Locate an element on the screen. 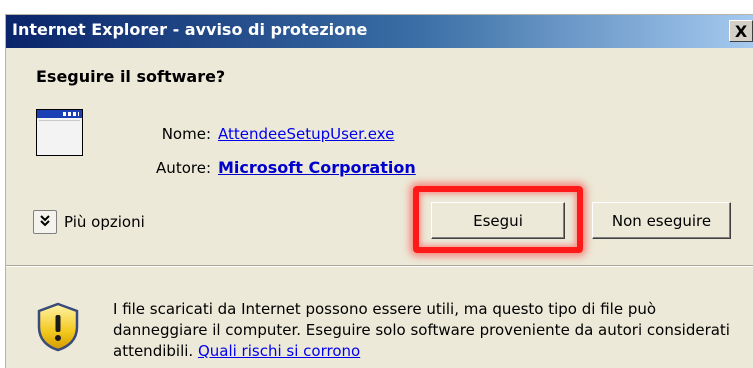  file-name-link: AttendeeSetupUser.exe is located at coordinates (306, 134).